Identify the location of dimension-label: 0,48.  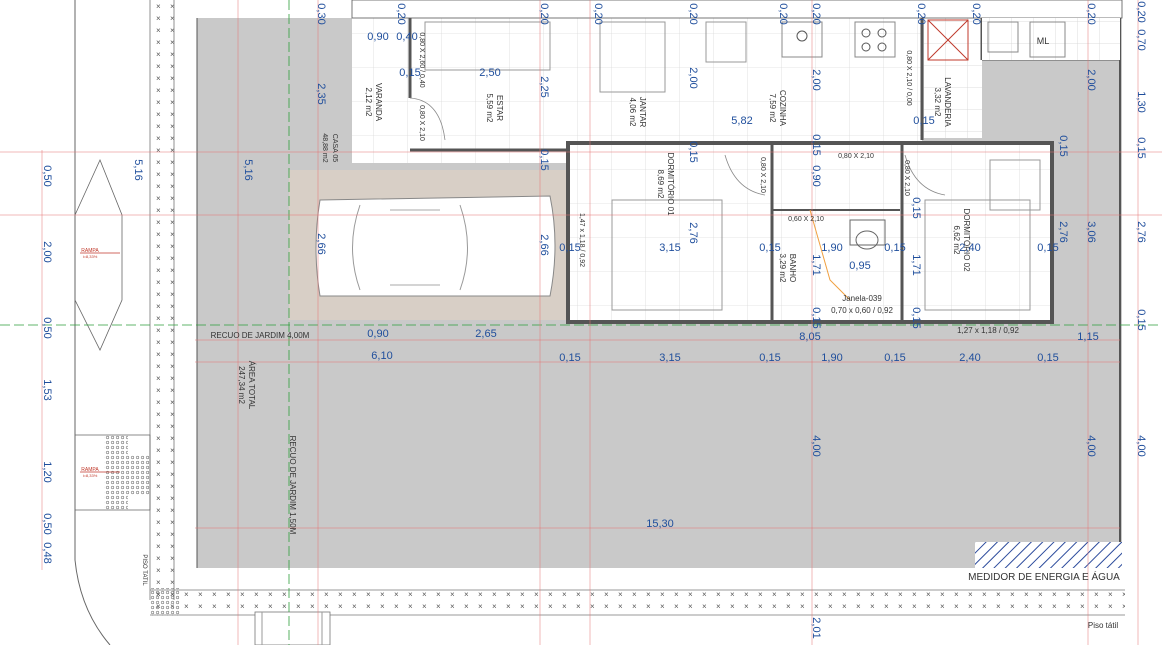
(47, 552).